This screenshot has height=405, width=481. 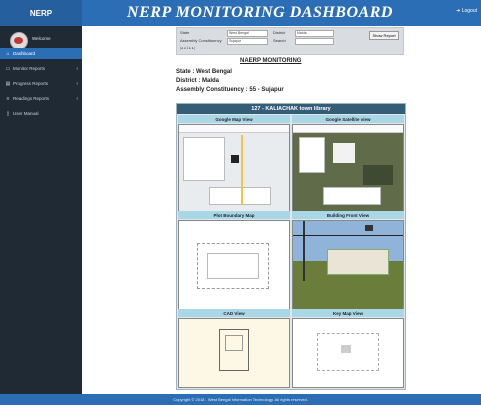 I want to click on sidebar-item-label: Readings Reports, so click(x=31, y=98).